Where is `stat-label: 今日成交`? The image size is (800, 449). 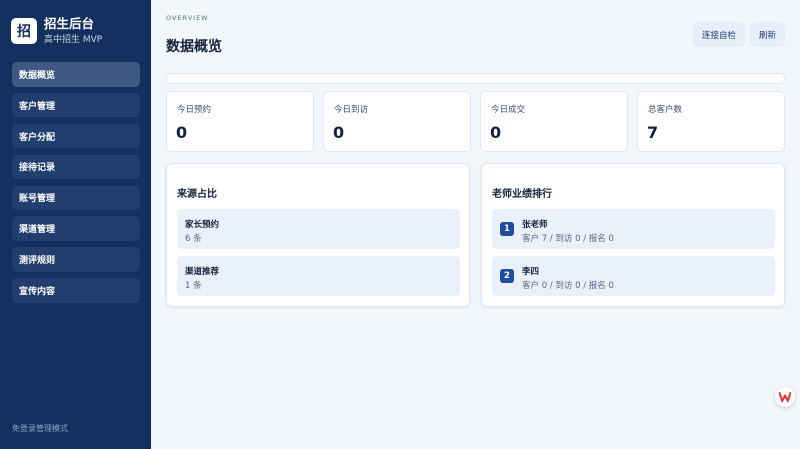 stat-label: 今日成交 is located at coordinates (508, 110).